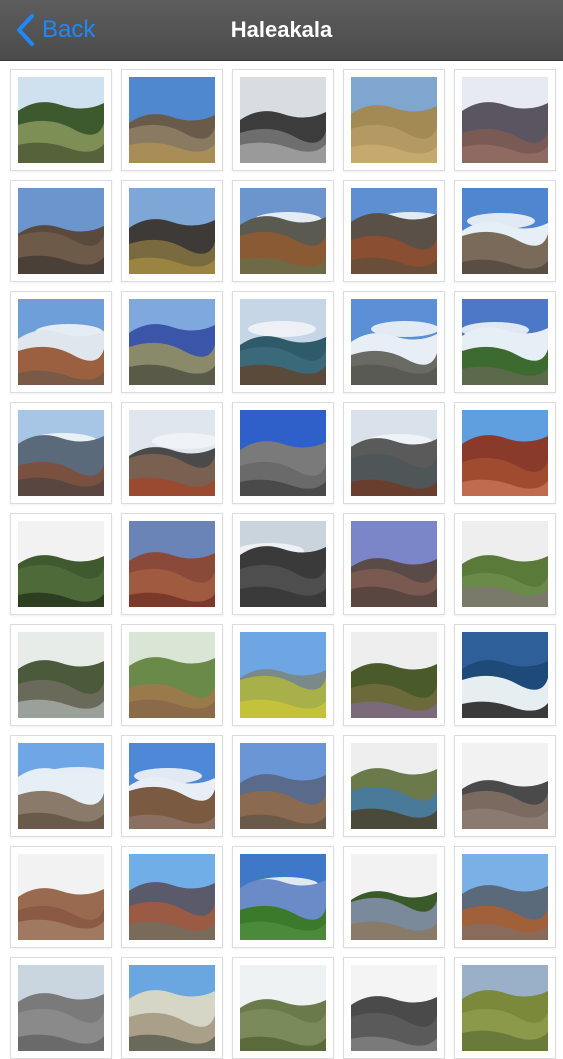 The width and height of the screenshot is (563, 1059). I want to click on page-title: Haleakala, so click(281, 29).